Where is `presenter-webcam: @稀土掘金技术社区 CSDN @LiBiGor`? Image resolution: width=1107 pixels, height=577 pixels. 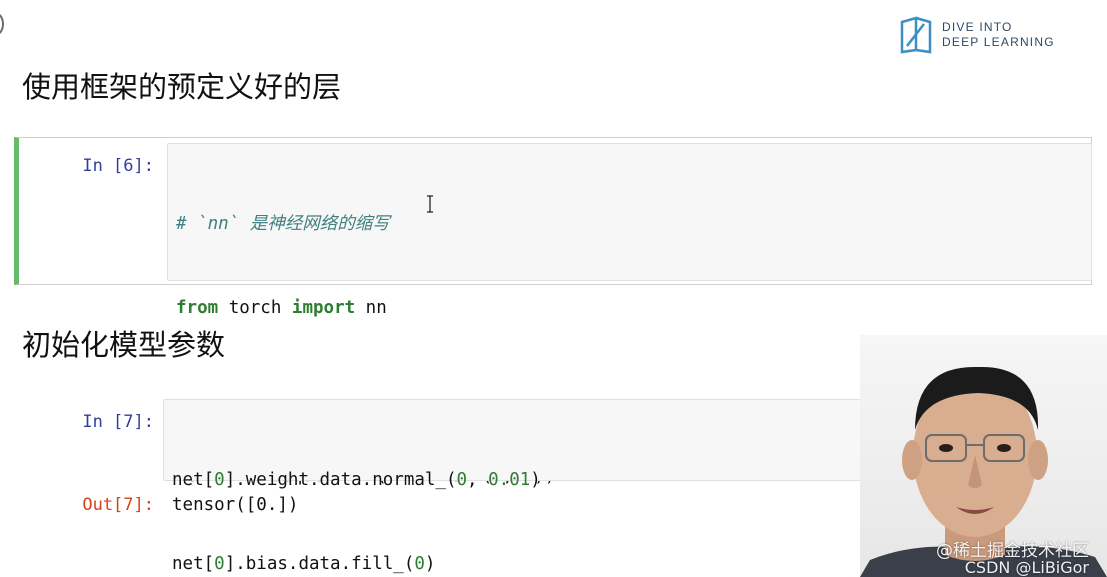
presenter-webcam: @稀土掘金技术社区 CSDN @LiBiGor is located at coordinates (983, 456).